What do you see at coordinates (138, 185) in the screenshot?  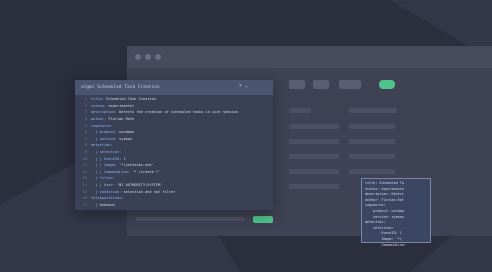 I see `code-value: 'NT AUTHORITY\SYSTEM'` at bounding box center [138, 185].